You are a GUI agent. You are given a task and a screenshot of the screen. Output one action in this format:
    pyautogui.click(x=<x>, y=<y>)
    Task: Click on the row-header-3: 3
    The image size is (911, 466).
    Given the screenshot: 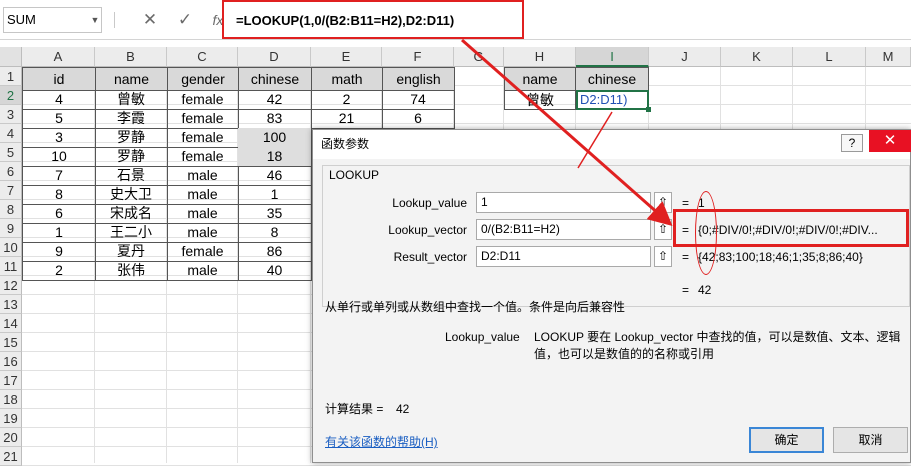 What is the action you would take?
    pyautogui.click(x=11, y=114)
    